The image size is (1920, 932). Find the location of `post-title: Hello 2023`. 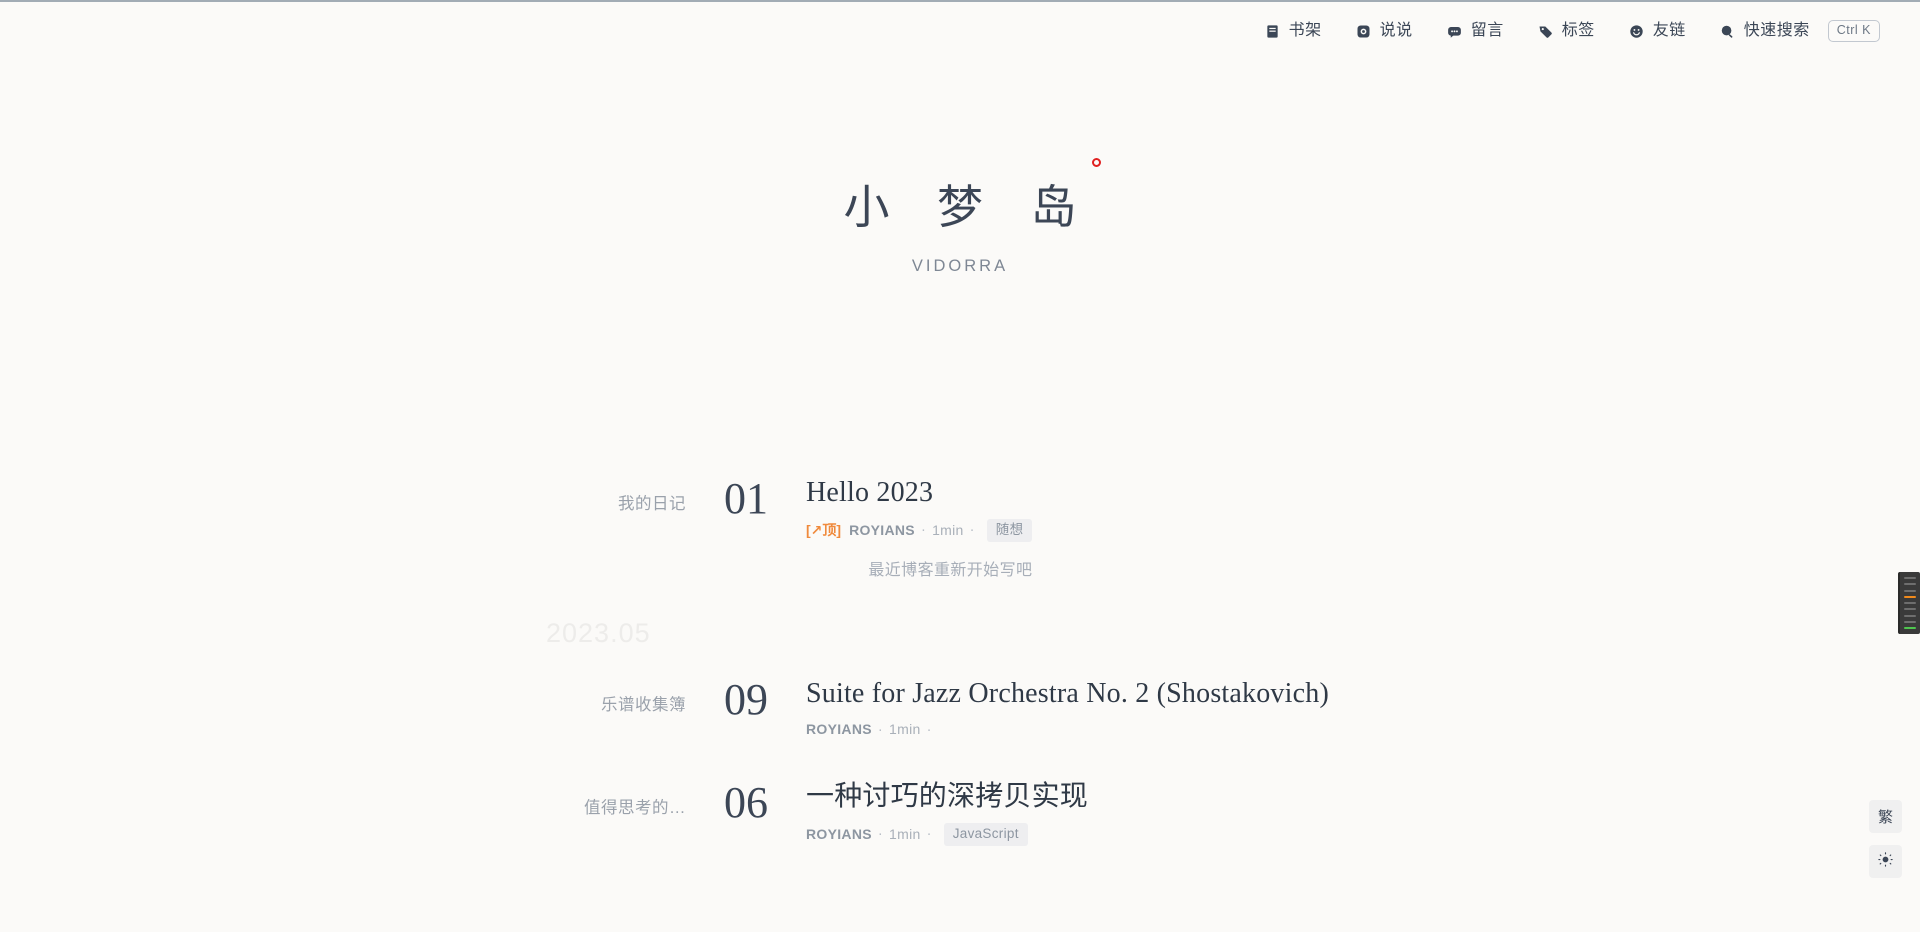

post-title: Hello 2023 is located at coordinates (919, 493).